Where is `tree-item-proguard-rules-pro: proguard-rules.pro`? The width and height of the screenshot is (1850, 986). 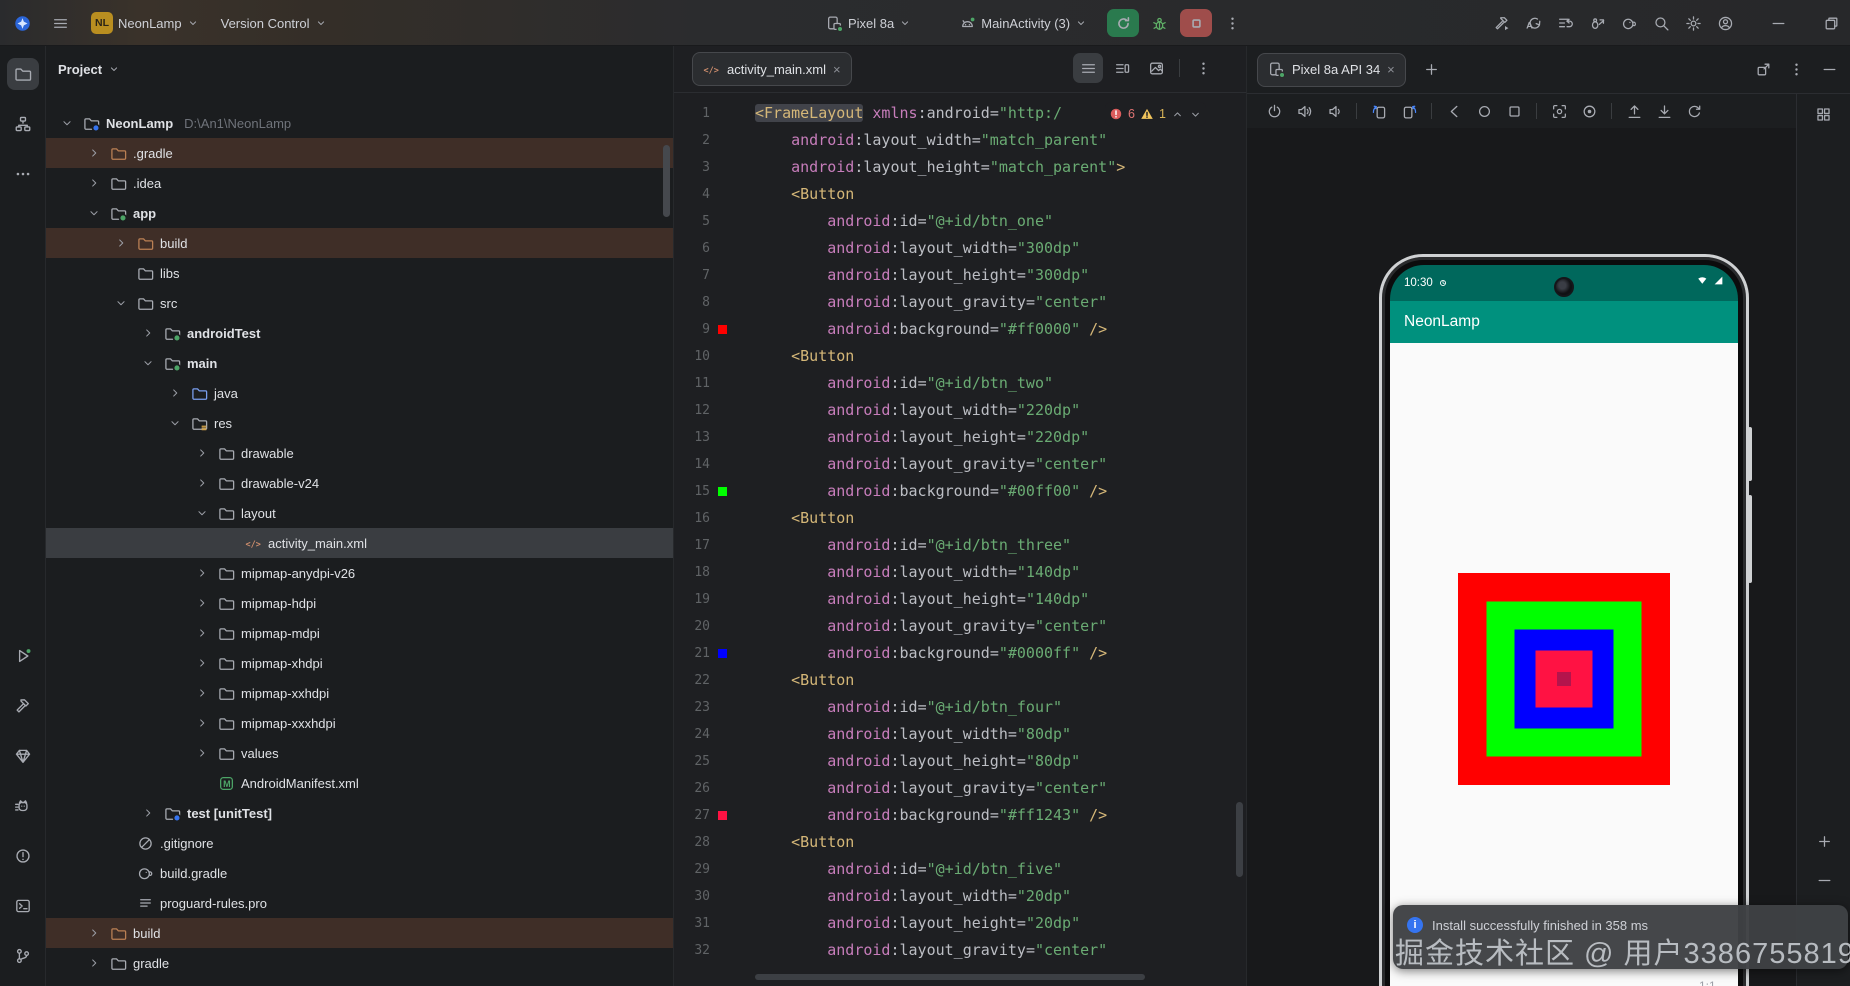 tree-item-proguard-rules-pro: proguard-rules.pro is located at coordinates (359, 903).